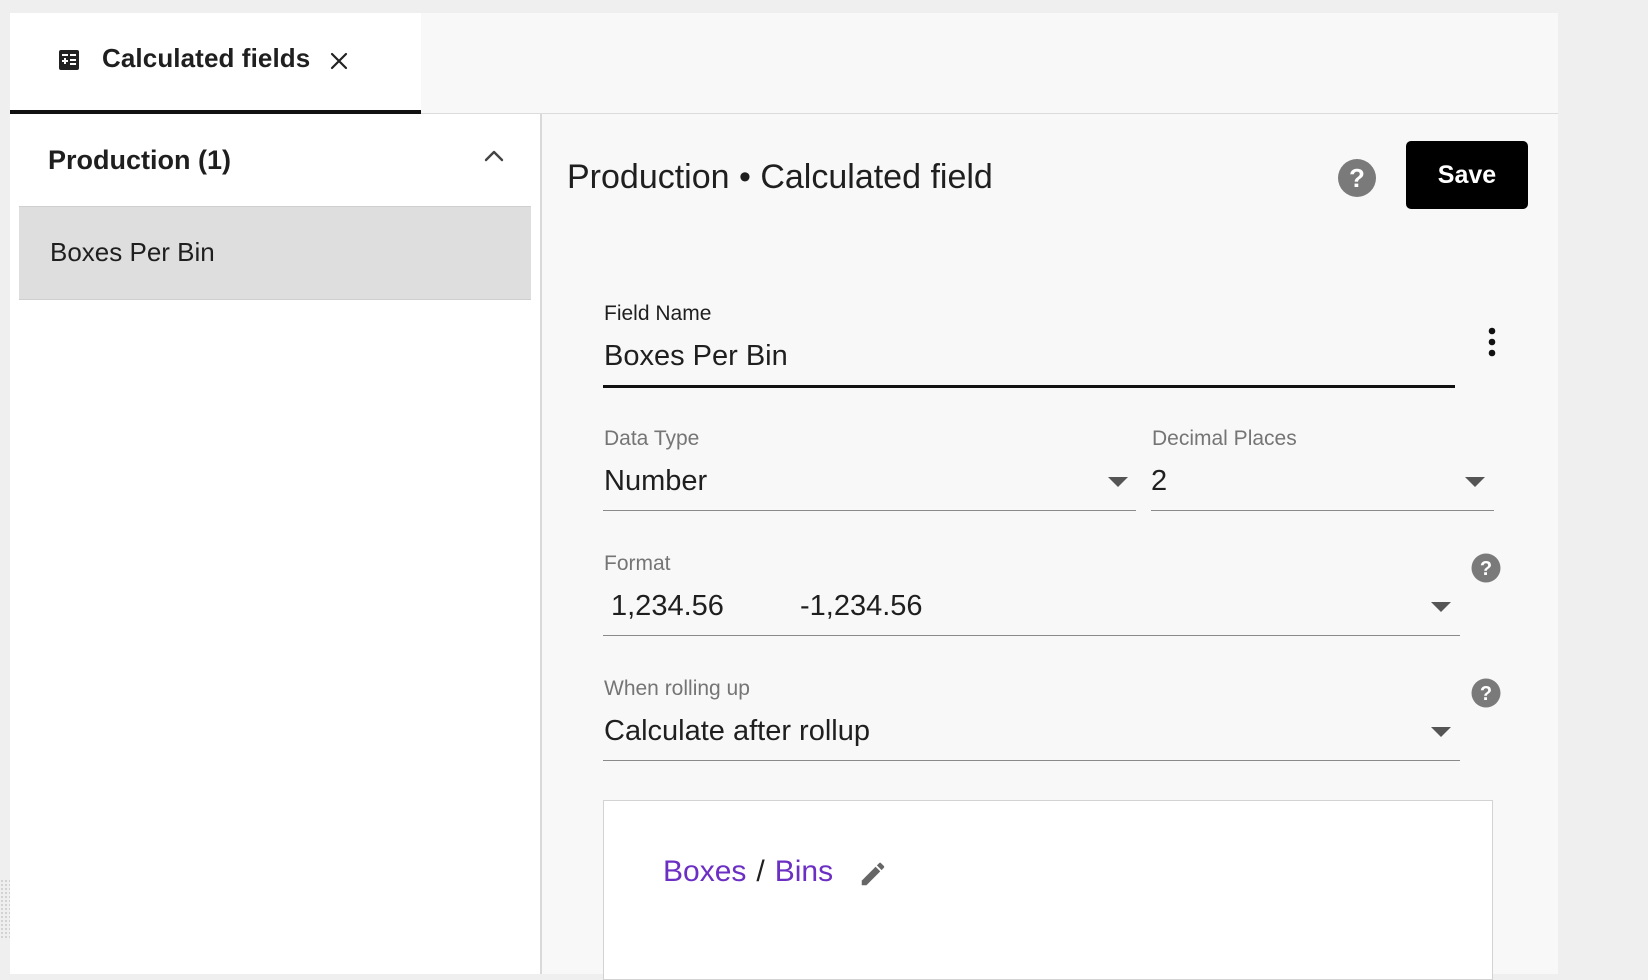 The height and width of the screenshot is (980, 1648). What do you see at coordinates (804, 871) in the screenshot?
I see `formula-token-bins: Bins` at bounding box center [804, 871].